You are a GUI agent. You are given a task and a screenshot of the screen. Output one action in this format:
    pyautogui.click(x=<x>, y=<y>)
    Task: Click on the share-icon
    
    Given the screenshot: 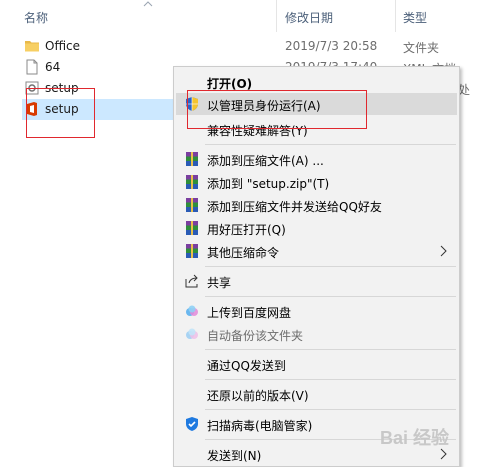 What is the action you would take?
    pyautogui.click(x=191, y=281)
    